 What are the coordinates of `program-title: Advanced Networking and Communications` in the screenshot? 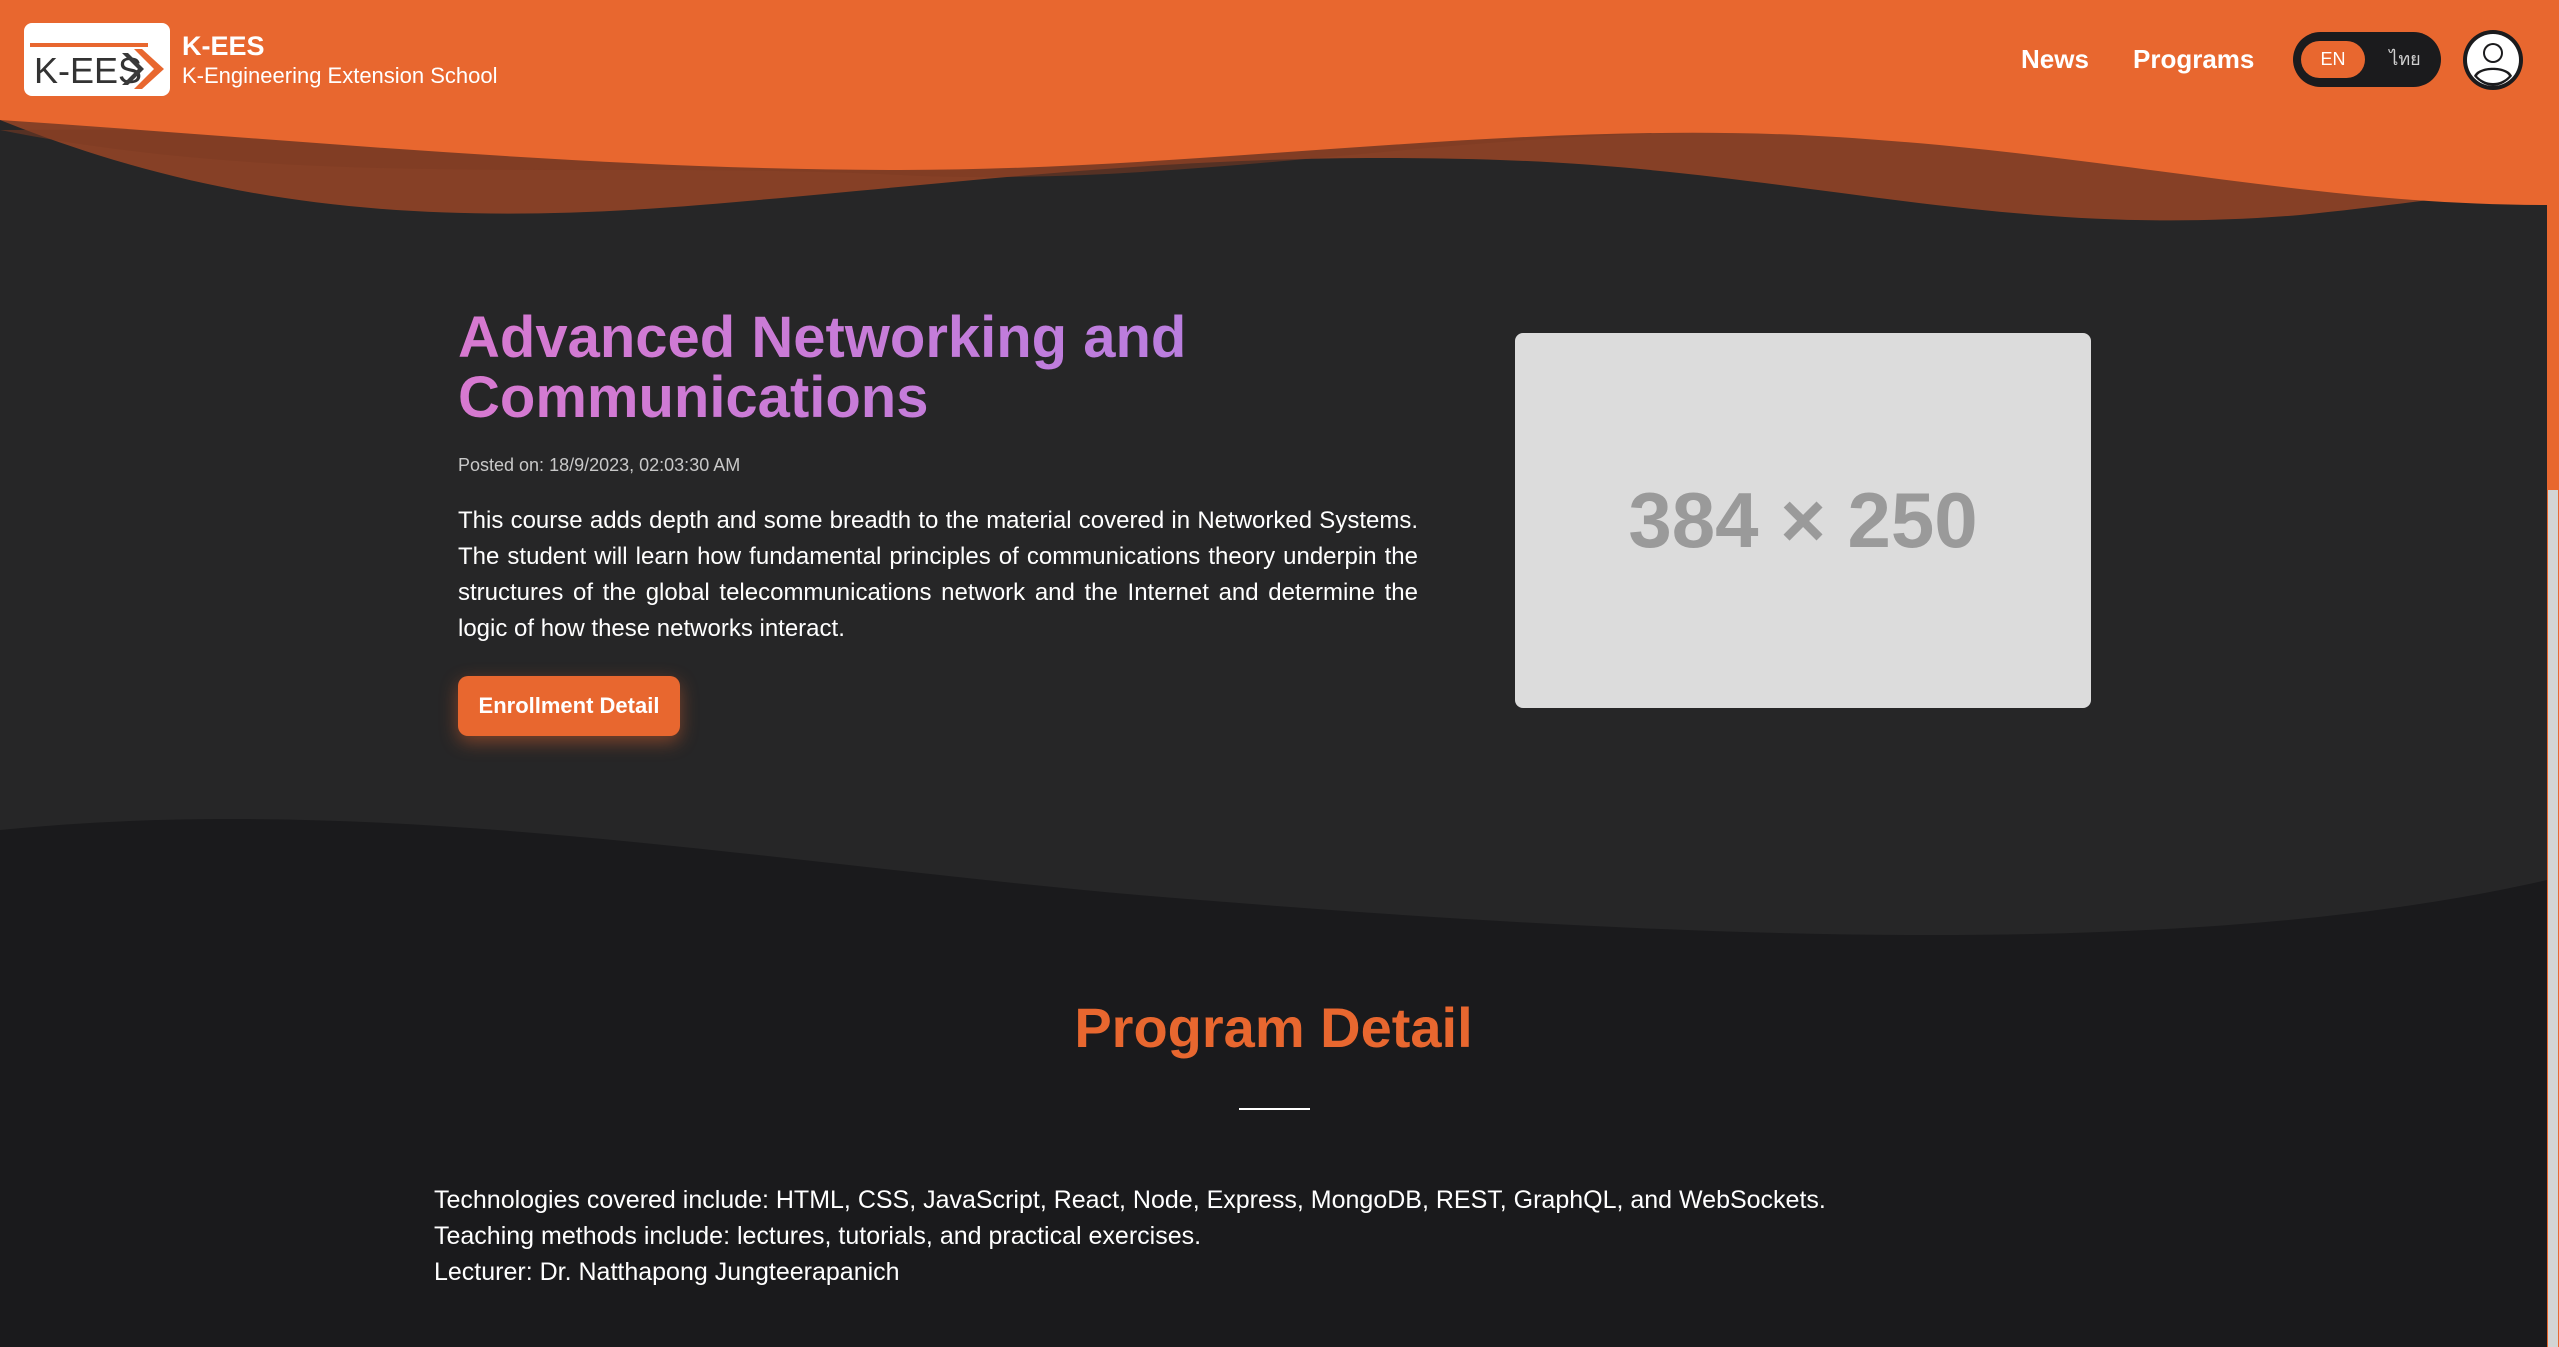 It's located at (858, 368).